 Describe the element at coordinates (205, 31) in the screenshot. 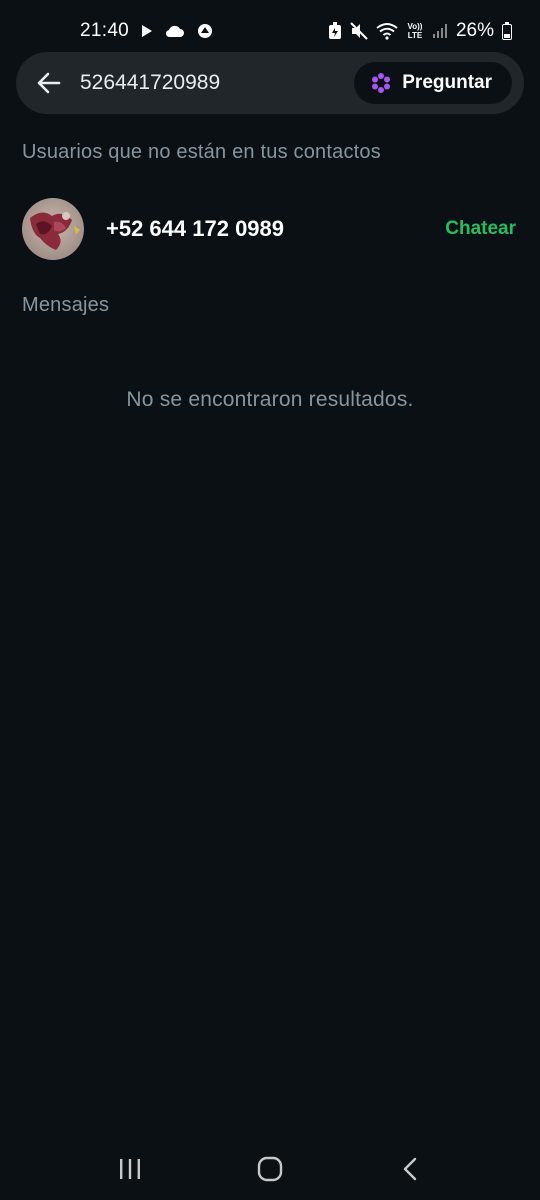

I see `sync-icon` at that location.